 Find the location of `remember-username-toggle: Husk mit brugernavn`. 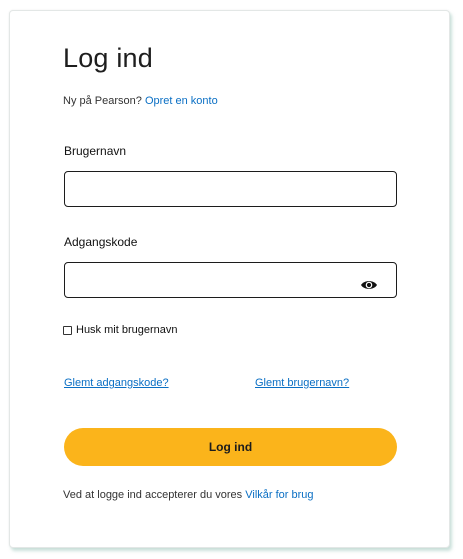

remember-username-toggle: Husk mit brugernavn is located at coordinates (120, 330).